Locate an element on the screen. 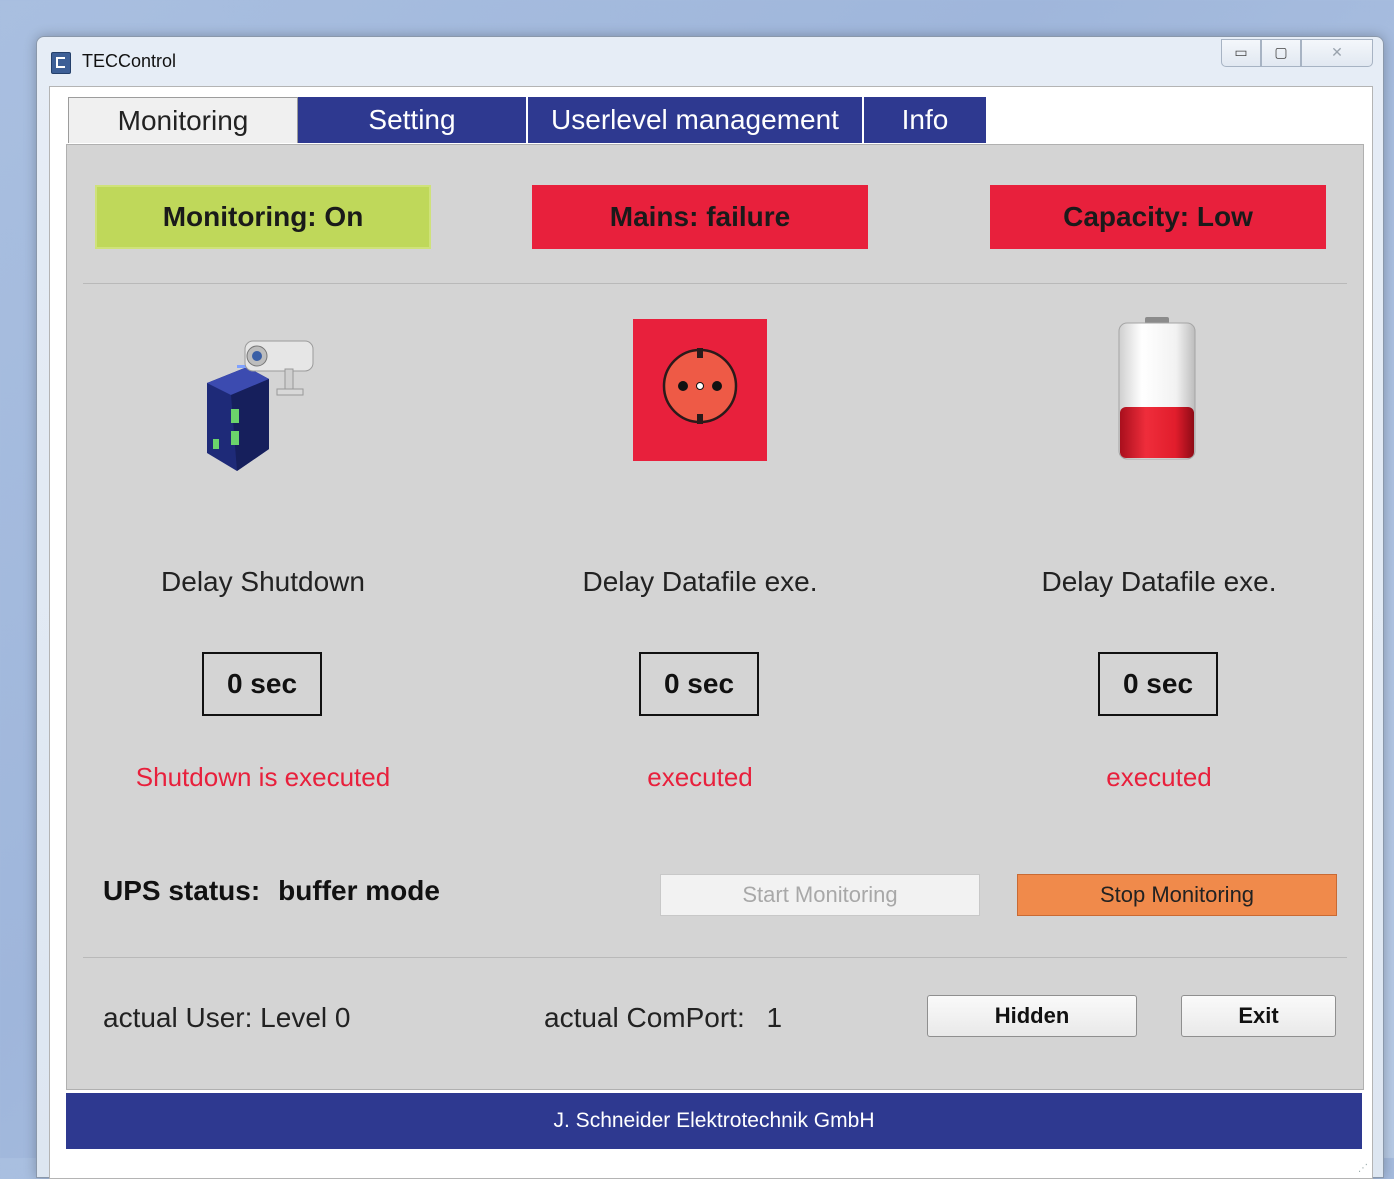 The height and width of the screenshot is (1179, 1394). ups-device-camera-icon is located at coordinates (259, 403).